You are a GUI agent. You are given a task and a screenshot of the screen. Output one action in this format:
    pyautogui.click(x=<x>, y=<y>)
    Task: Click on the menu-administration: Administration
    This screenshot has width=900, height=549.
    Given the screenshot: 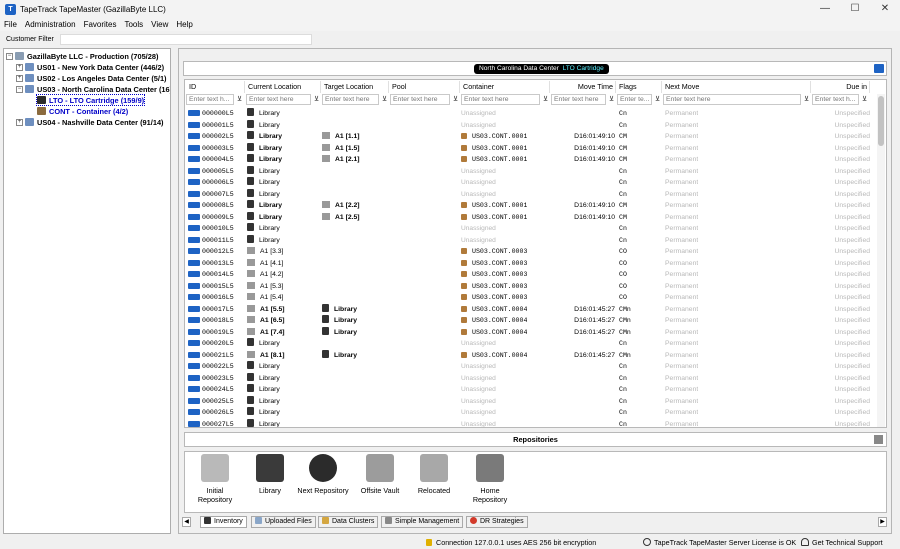 What is the action you would take?
    pyautogui.click(x=50, y=24)
    